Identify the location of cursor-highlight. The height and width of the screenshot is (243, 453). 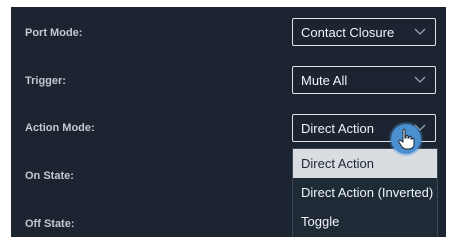
(406, 139).